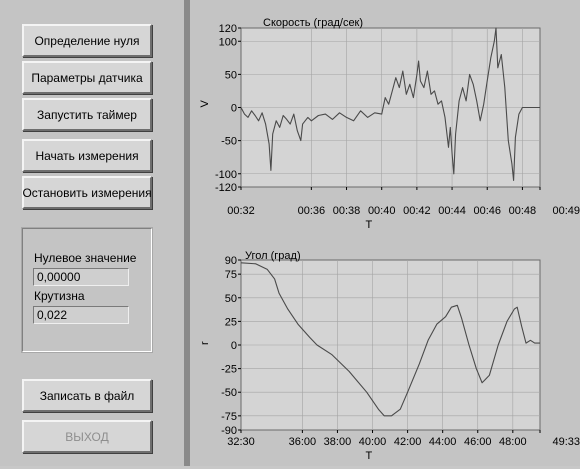  Describe the element at coordinates (312, 211) in the screenshot. I see `x-tick-label: 00:36` at that location.